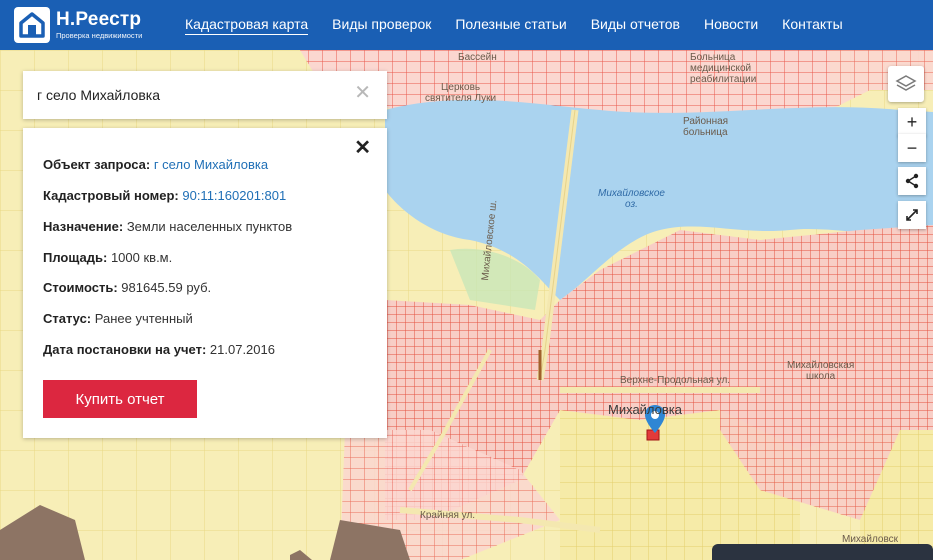  I want to click on info-row-cadastral-number: Кадастровый номер: 90:11:160201:801, so click(164, 195).